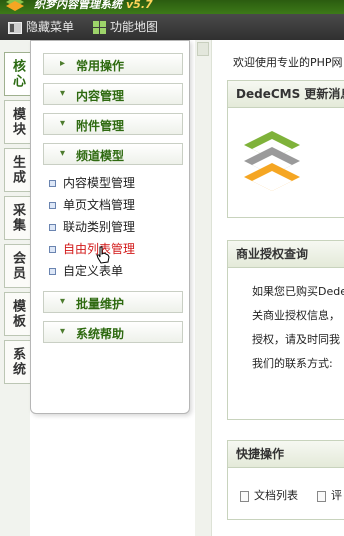 This screenshot has width=344, height=536. What do you see at coordinates (86, 271) in the screenshot?
I see `menu-custom-form: 自定义表单` at bounding box center [86, 271].